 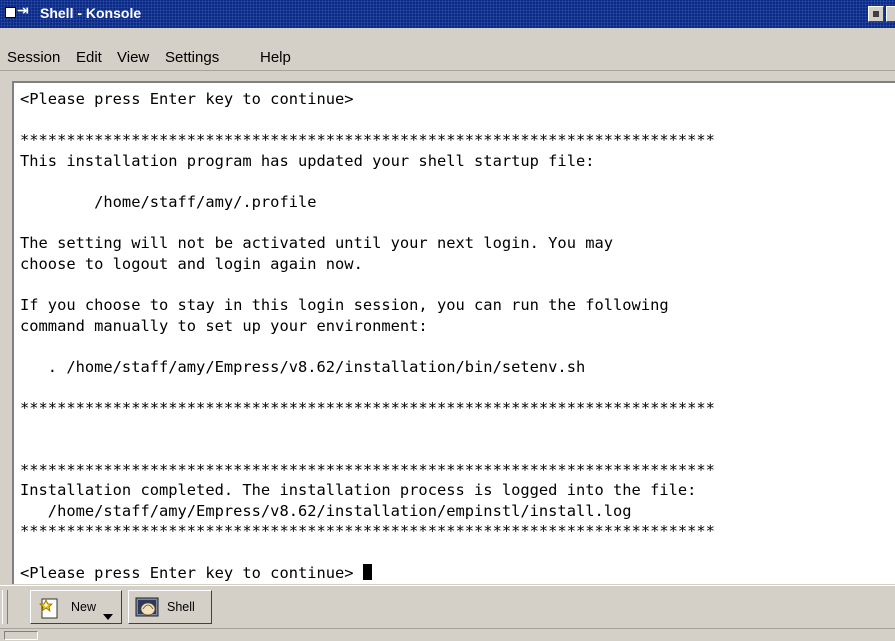 What do you see at coordinates (876, 14) in the screenshot?
I see `minimize-button` at bounding box center [876, 14].